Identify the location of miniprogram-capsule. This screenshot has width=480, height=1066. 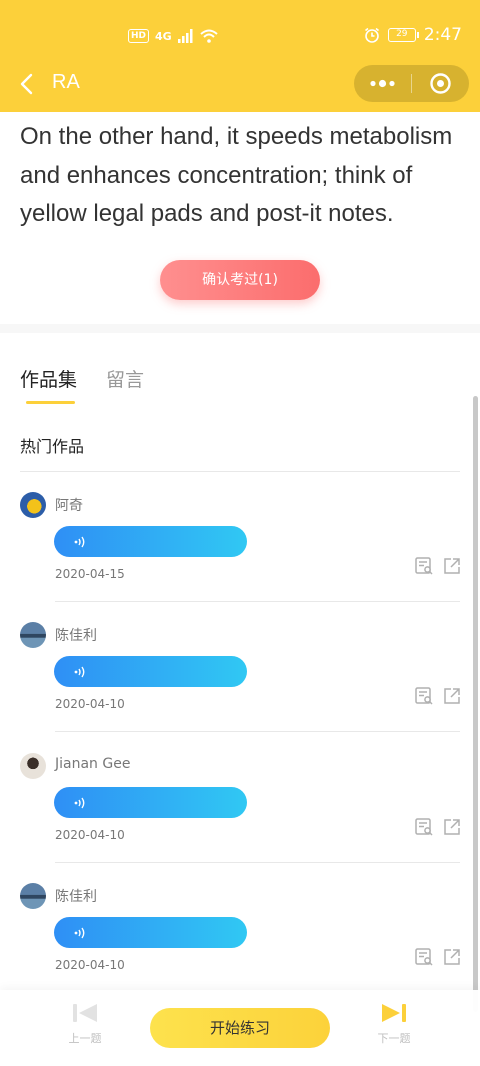
(411, 83).